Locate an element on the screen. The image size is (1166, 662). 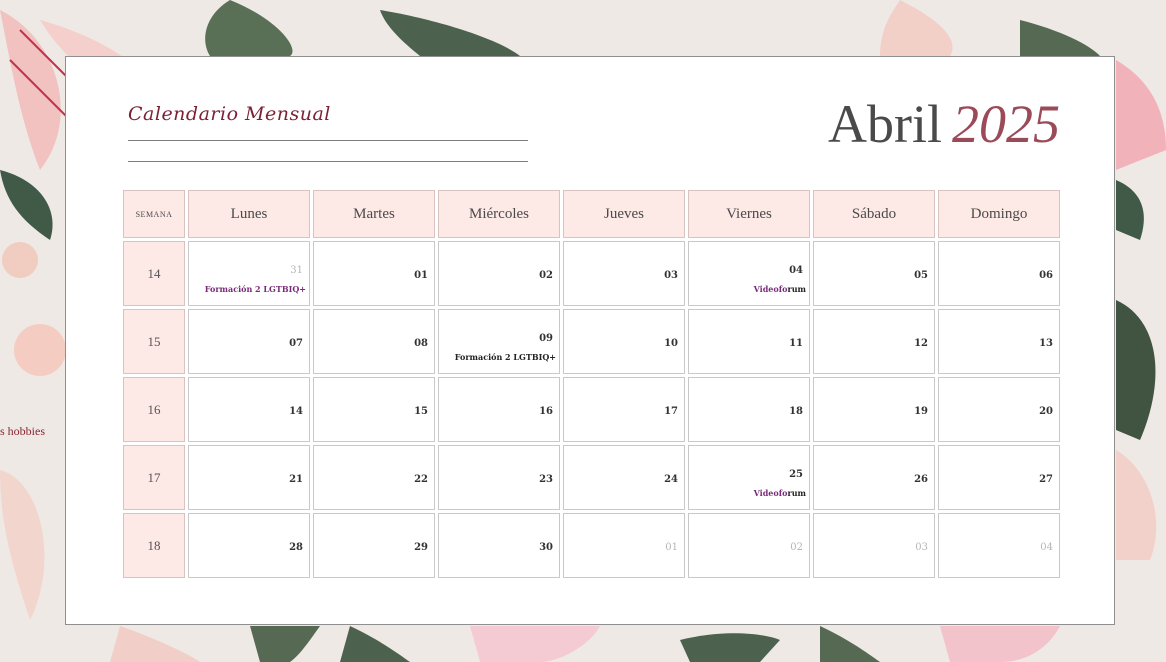
day-number: 18 is located at coordinates (796, 411).